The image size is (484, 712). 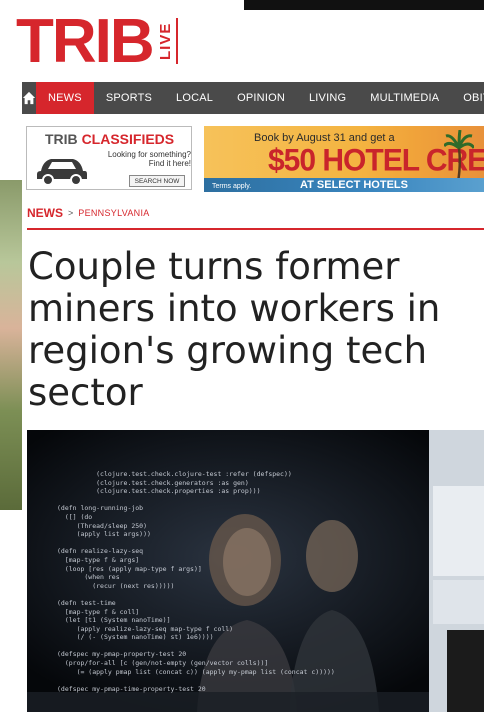 I want to click on classifieds-brand: TRIB, so click(x=61, y=139).